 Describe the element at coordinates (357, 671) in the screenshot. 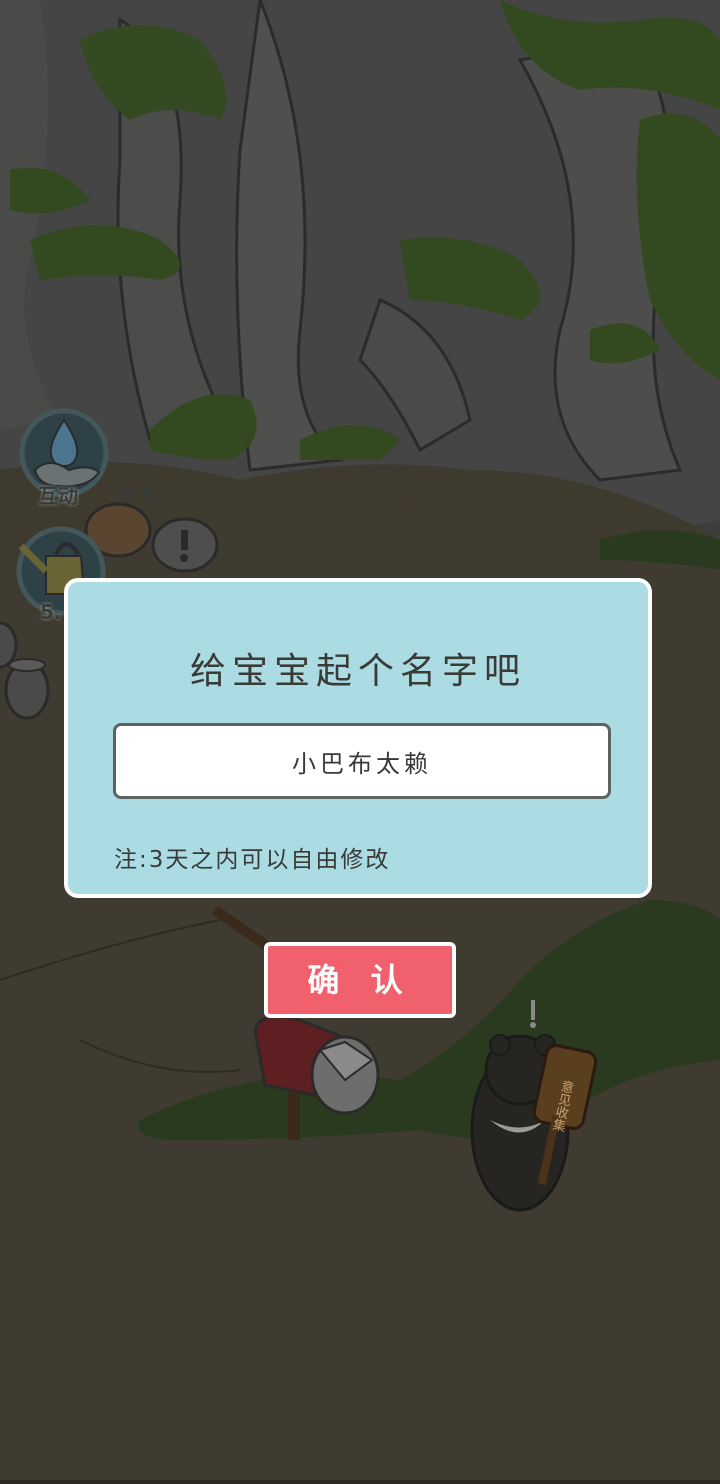

I see `dialog-title: 给宝宝起个名字吧` at that location.